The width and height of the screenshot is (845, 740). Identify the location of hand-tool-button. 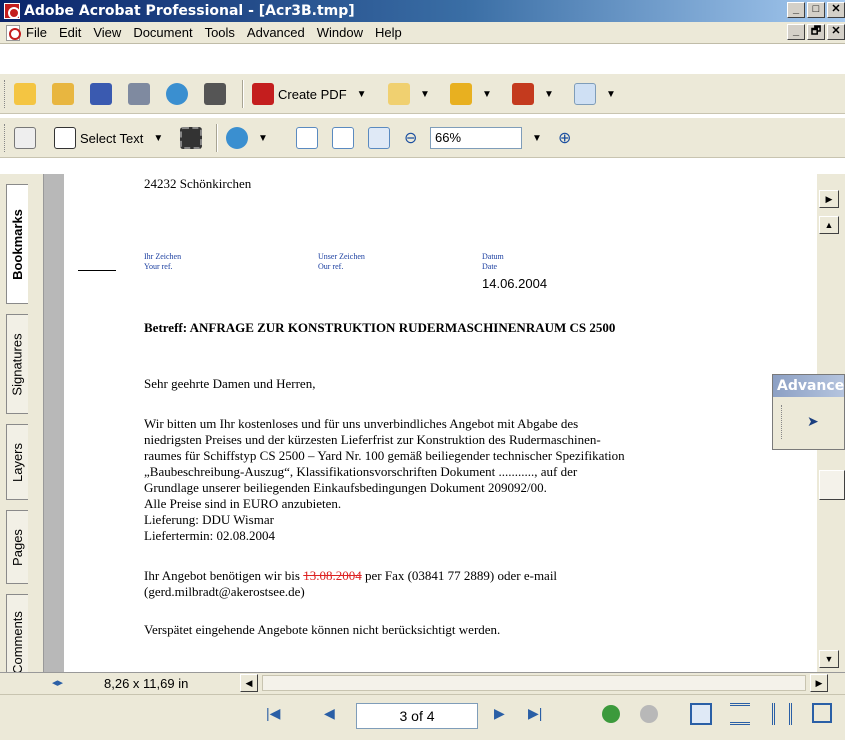
(25, 138).